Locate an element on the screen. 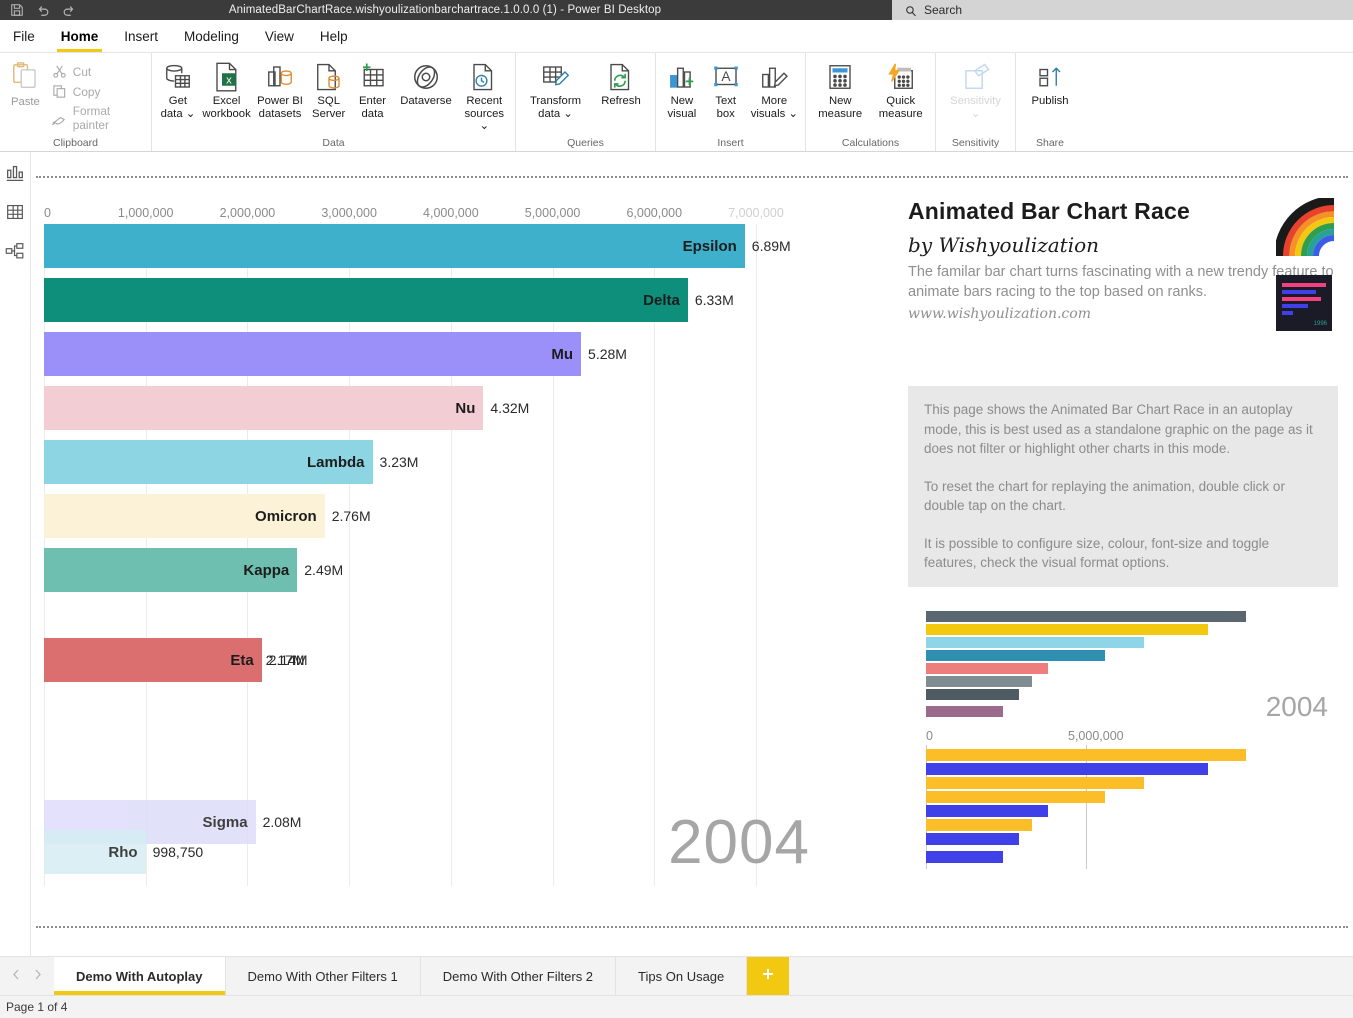 This screenshot has width=1353, height=1018. report-view-icon is located at coordinates (15, 173).